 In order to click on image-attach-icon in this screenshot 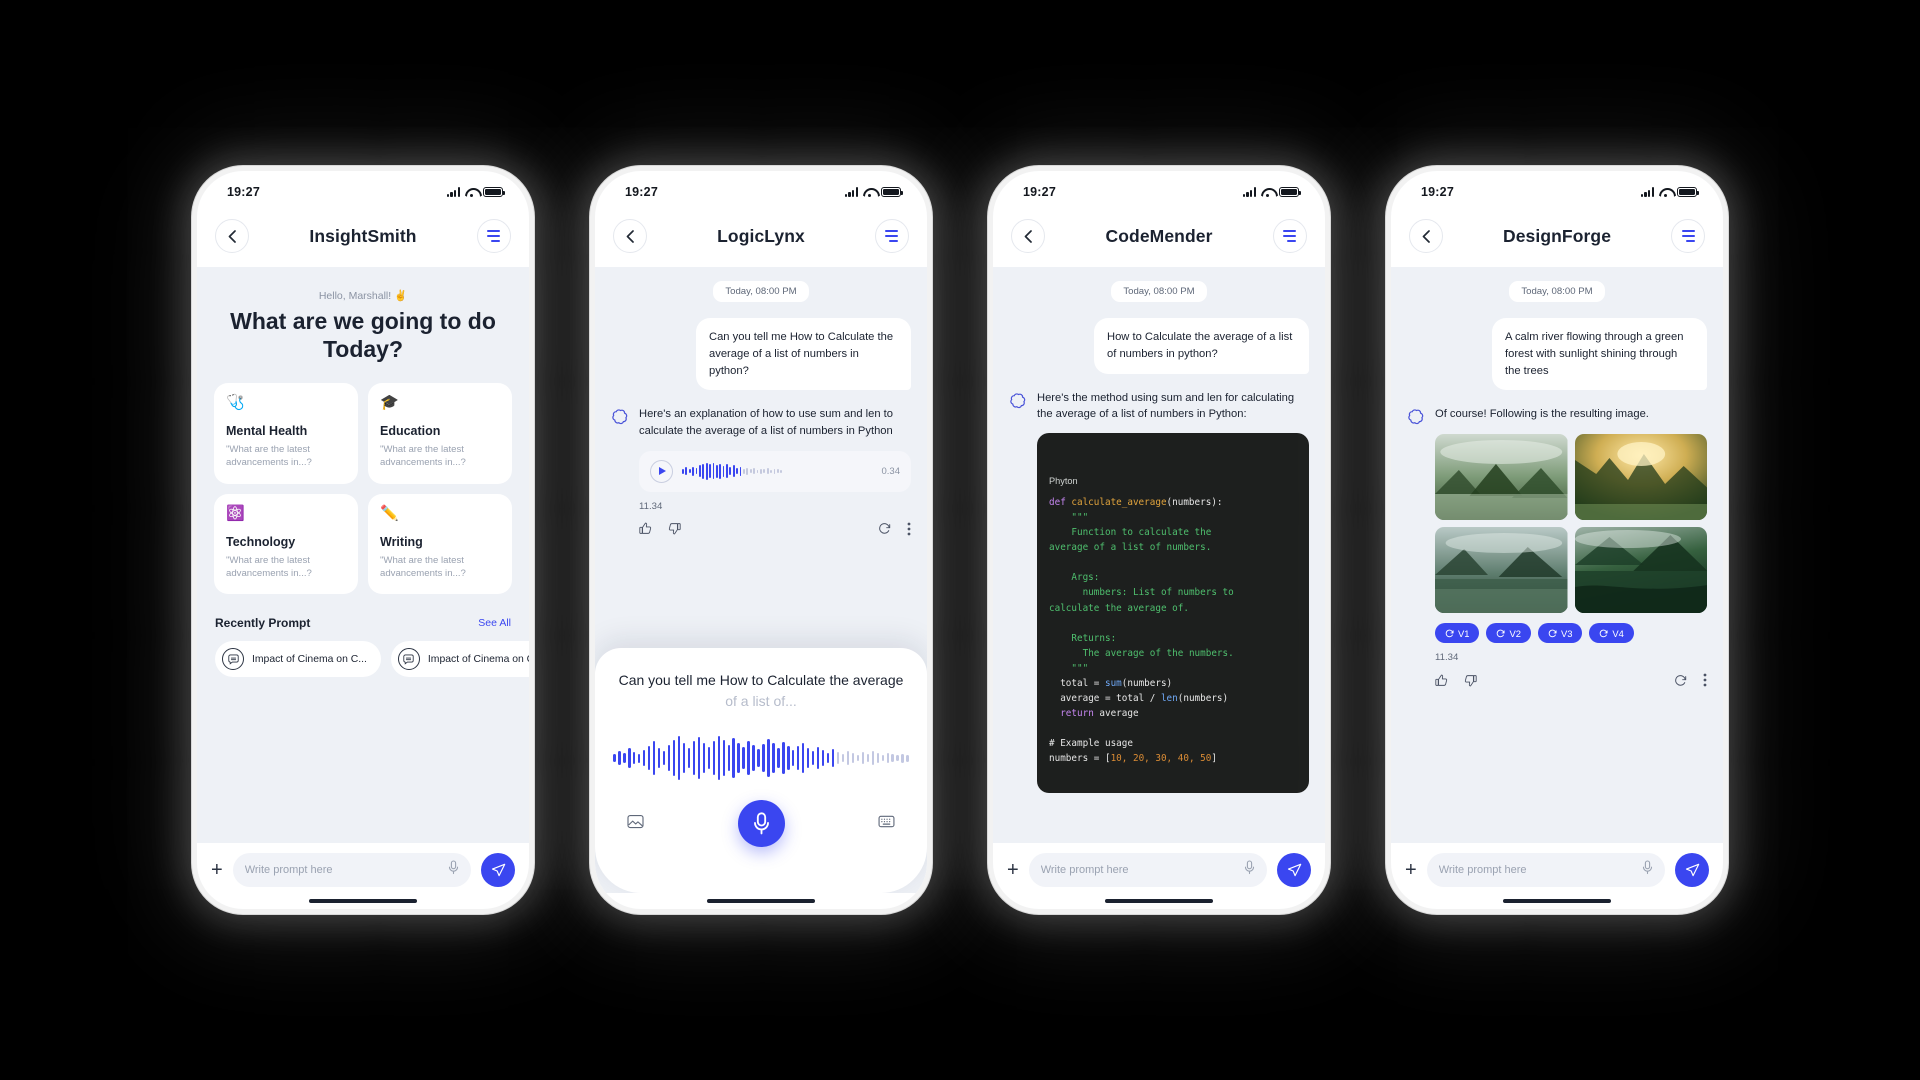, I will do `click(635, 824)`.